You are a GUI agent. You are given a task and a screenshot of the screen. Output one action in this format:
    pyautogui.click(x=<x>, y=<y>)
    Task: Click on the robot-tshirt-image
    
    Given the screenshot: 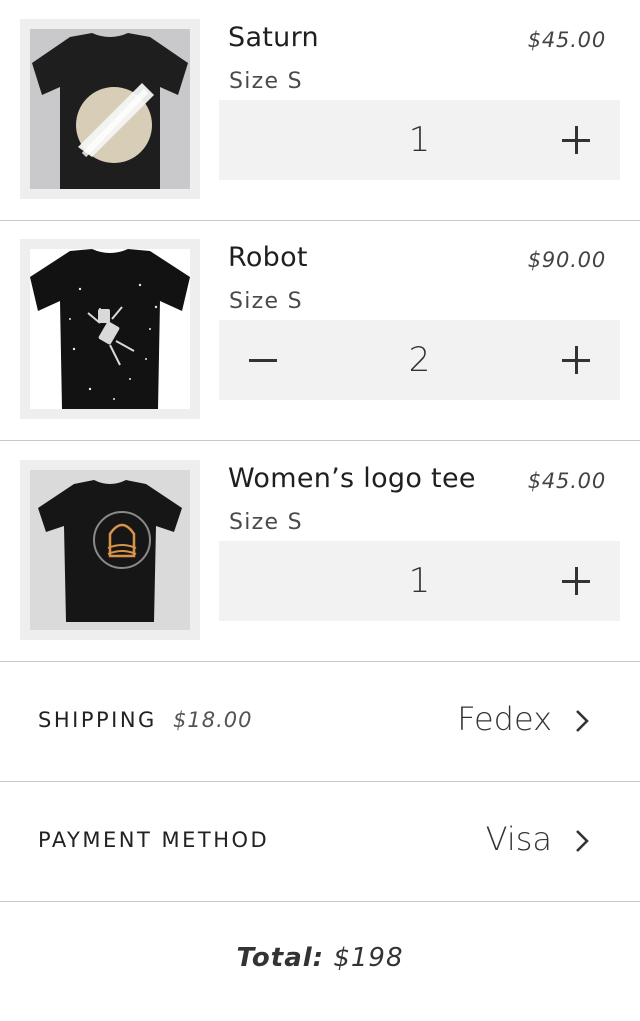 What is the action you would take?
    pyautogui.click(x=110, y=329)
    